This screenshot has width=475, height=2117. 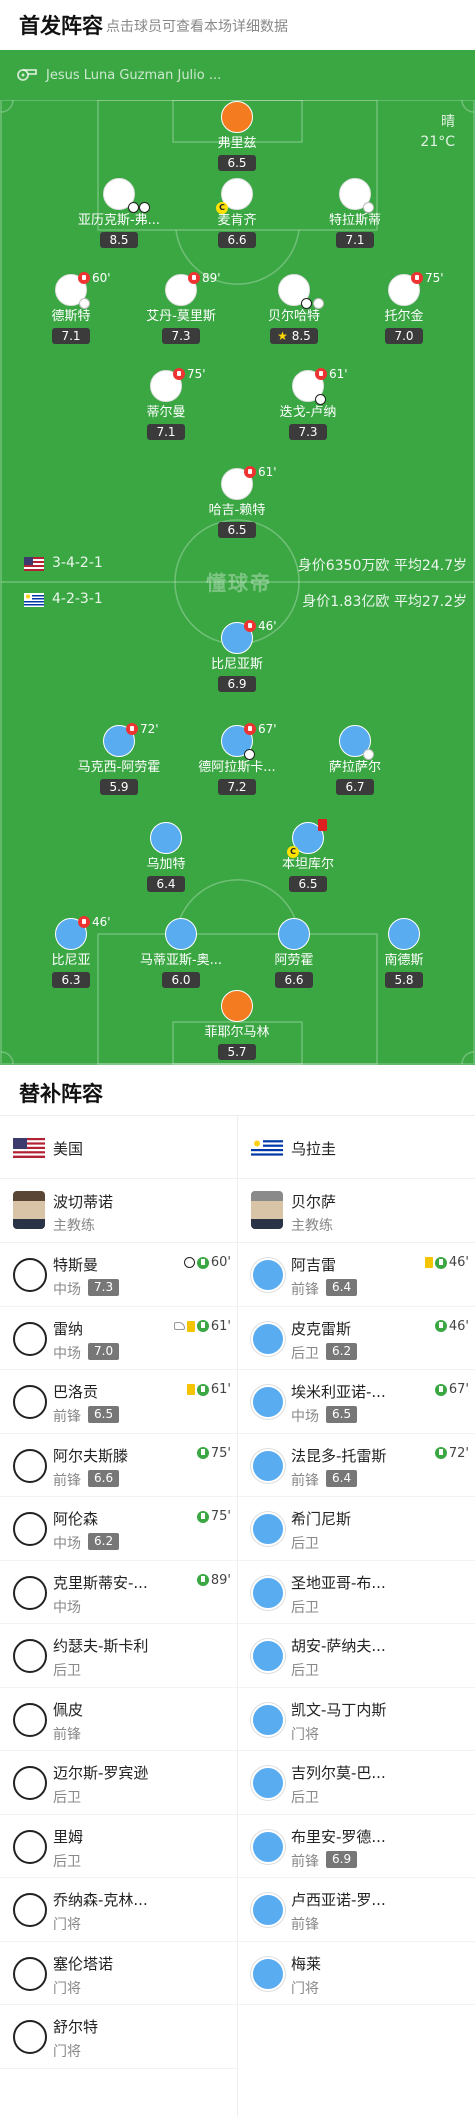 I want to click on sub-player-row: 克里斯蒂安-... 中场 89', so click(x=118, y=1592).